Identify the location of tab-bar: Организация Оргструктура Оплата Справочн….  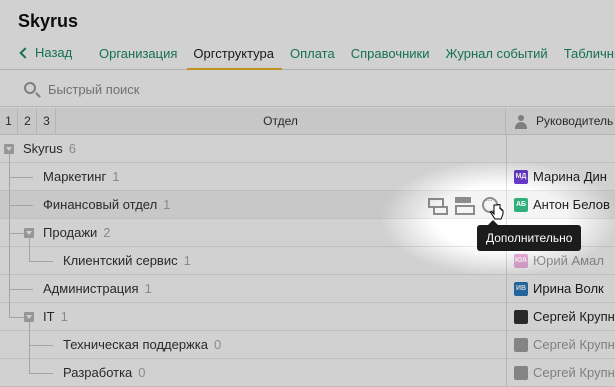
(357, 54).